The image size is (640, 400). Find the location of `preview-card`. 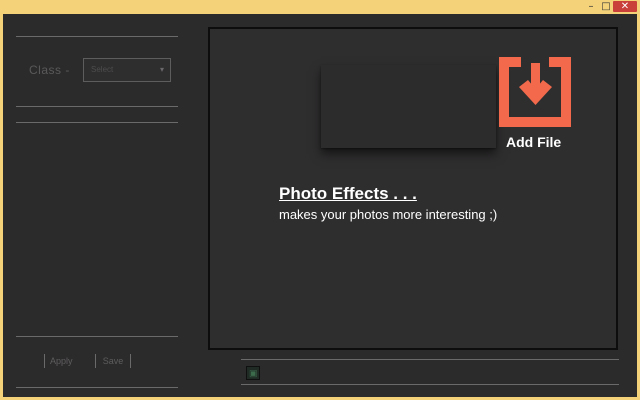

preview-card is located at coordinates (408, 106).